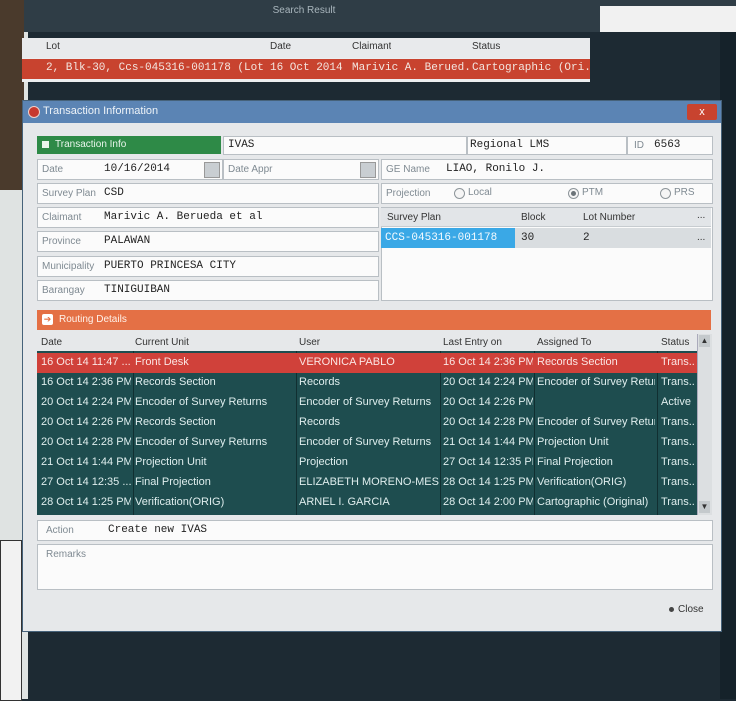 The image size is (736, 701). Describe the element at coordinates (86, 462) in the screenshot. I see `routing-date-cell: 21 Oct 14 1:44 PM` at that location.